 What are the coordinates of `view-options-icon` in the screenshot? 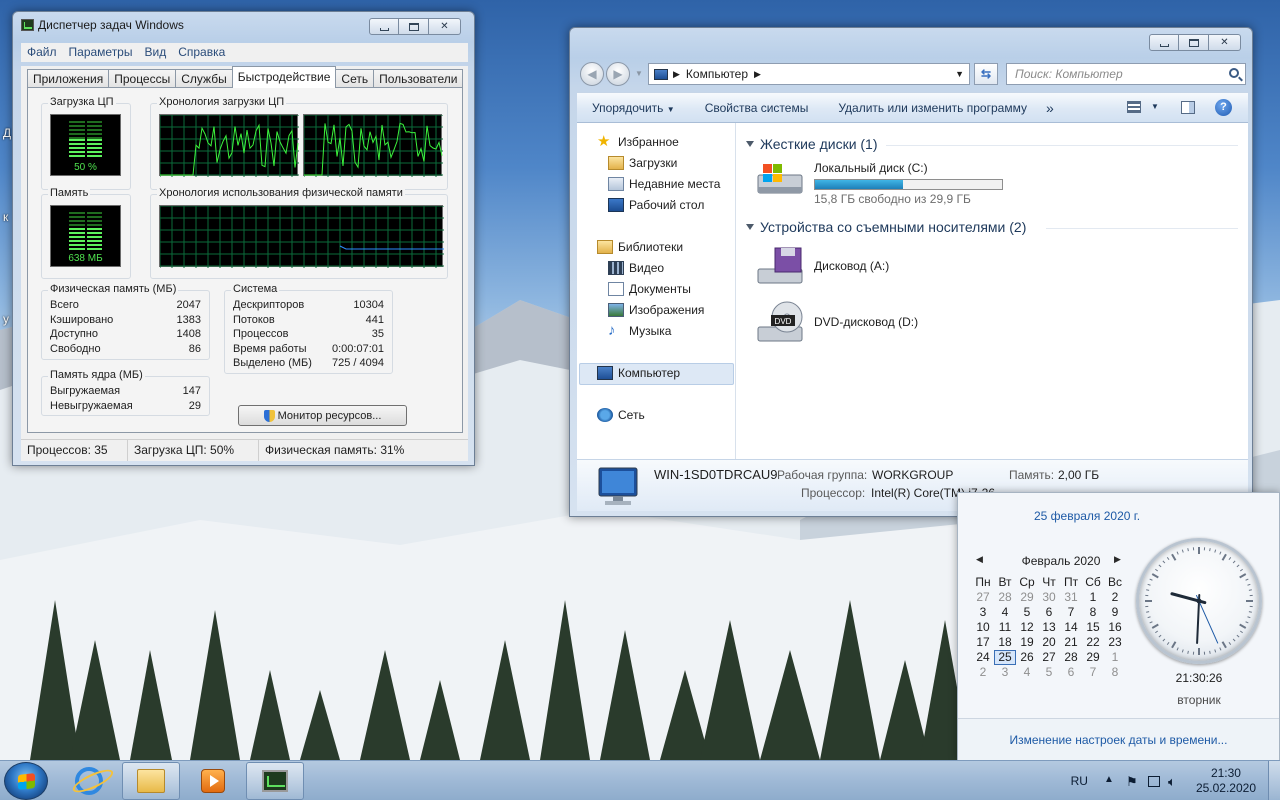 It's located at (1134, 107).